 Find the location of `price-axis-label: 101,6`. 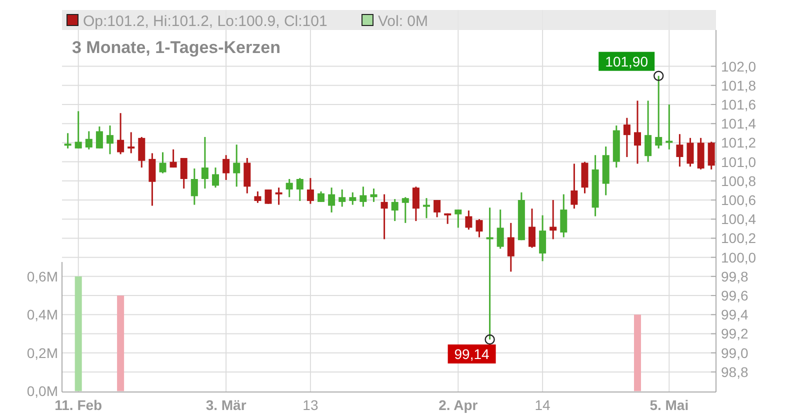

price-axis-label: 101,6 is located at coordinates (738, 104).